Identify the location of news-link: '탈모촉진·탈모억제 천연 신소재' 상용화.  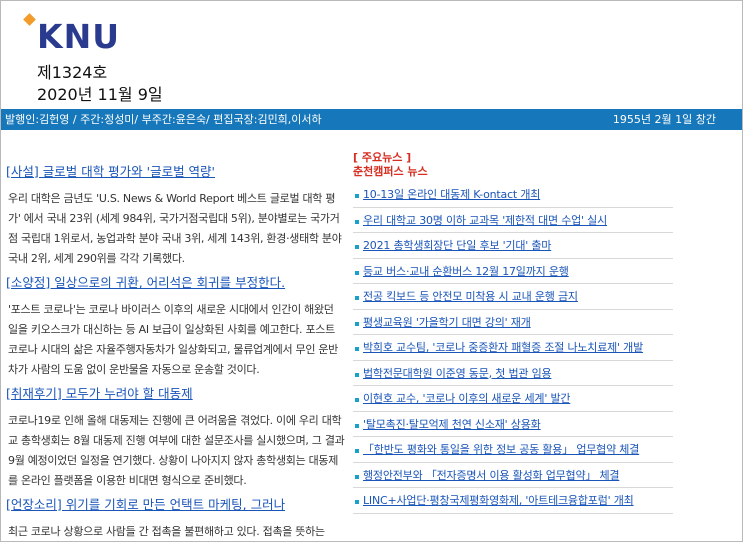
(452, 424).